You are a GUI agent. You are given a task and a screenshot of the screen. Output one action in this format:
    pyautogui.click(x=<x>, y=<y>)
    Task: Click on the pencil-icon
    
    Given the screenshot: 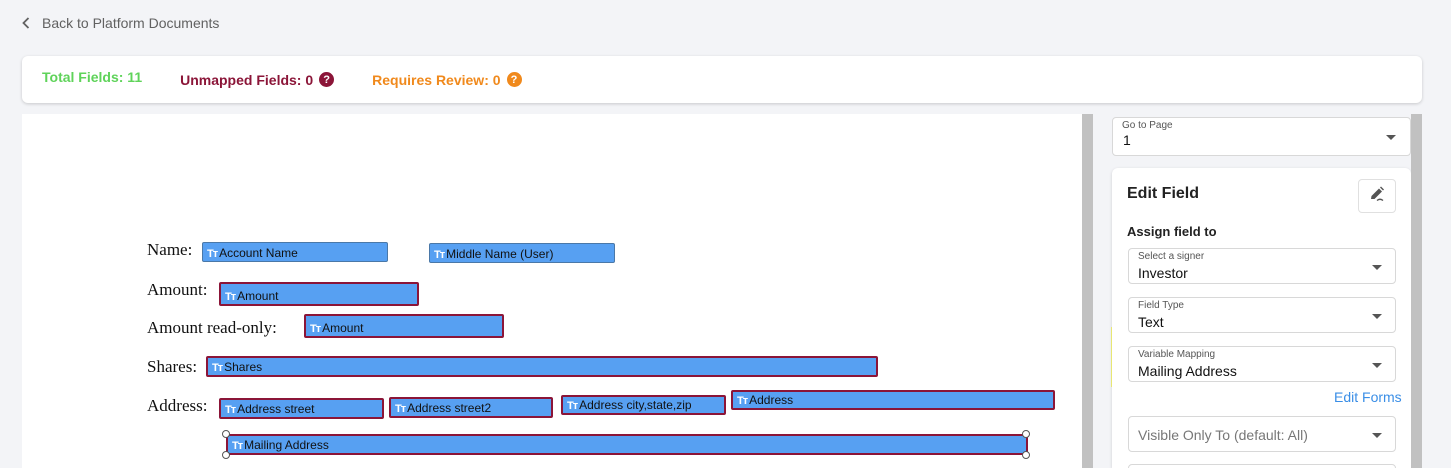 What is the action you would take?
    pyautogui.click(x=1377, y=196)
    